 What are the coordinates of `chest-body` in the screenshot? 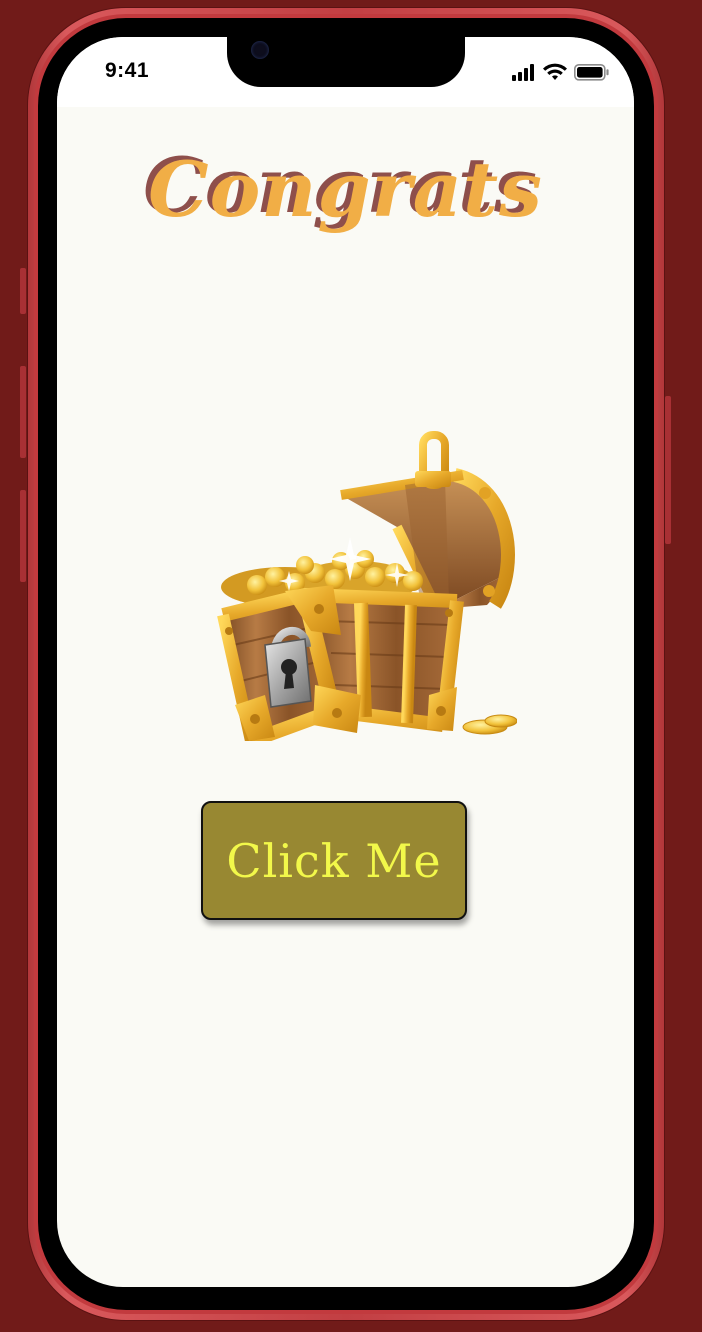 It's located at (340, 663).